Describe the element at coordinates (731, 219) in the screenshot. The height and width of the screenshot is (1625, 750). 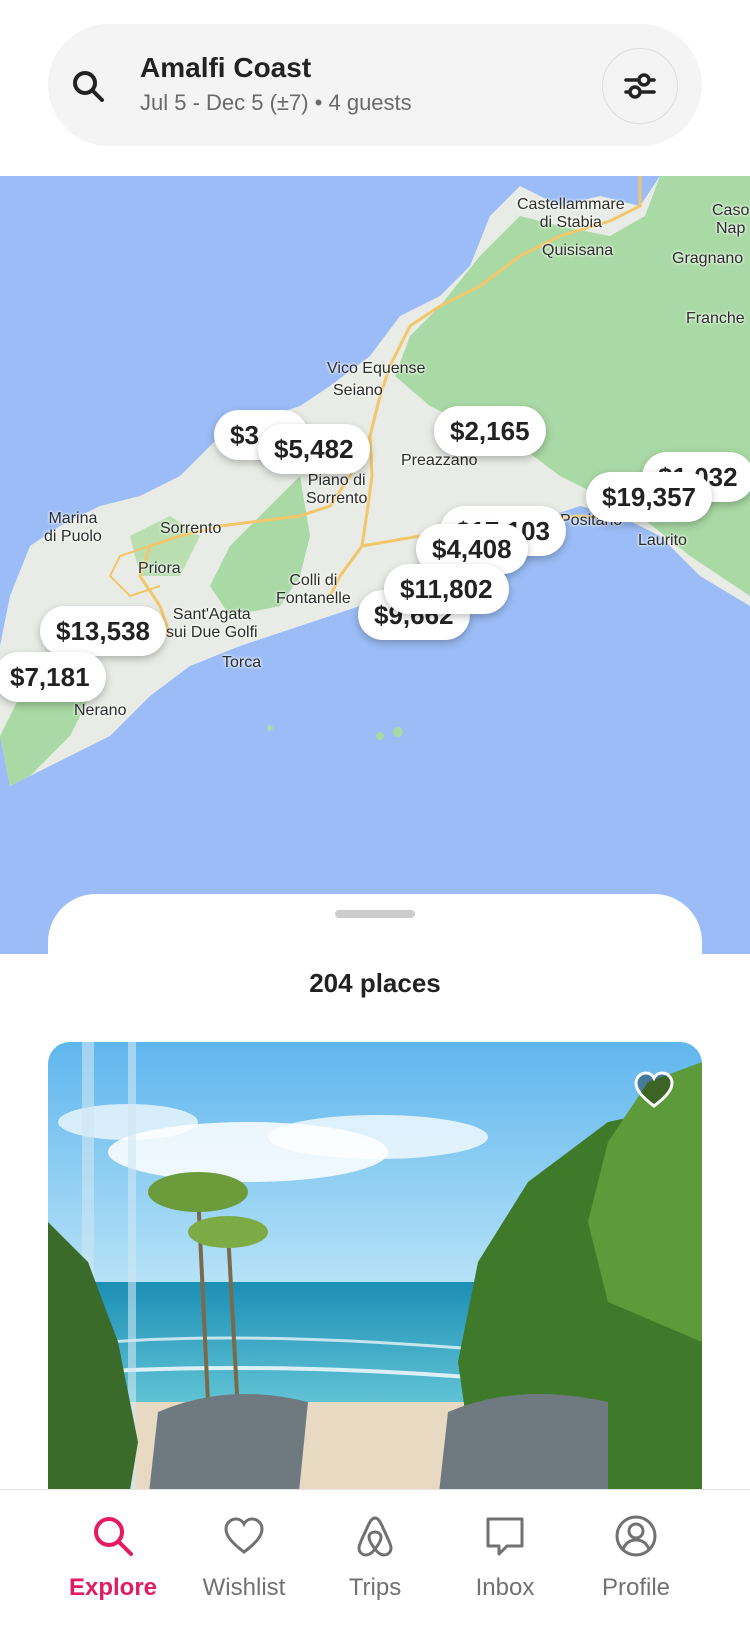
I see `map-label: Caso Nap` at that location.